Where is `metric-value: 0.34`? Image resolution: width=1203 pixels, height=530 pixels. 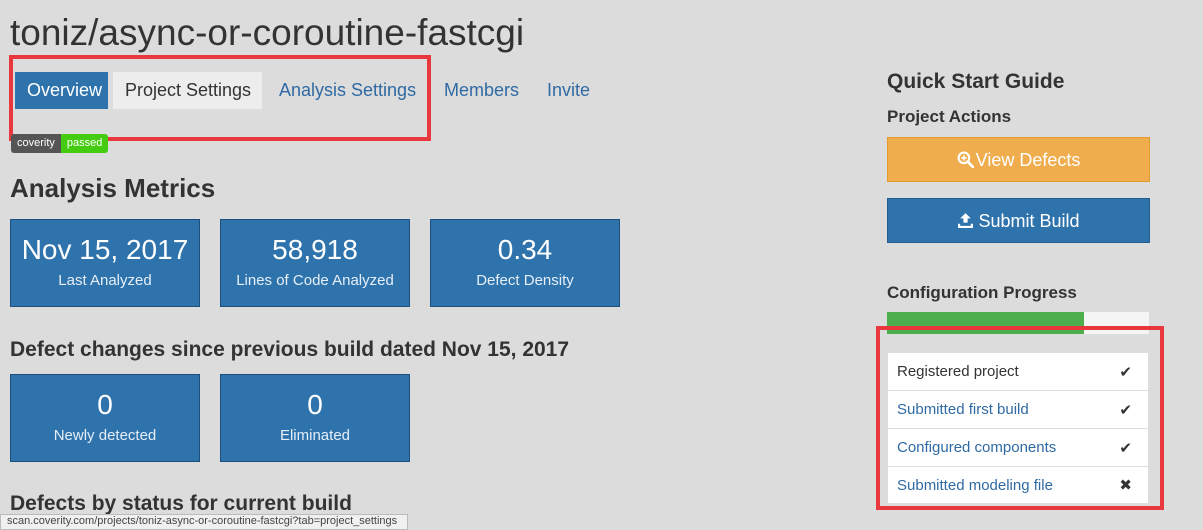
metric-value: 0.34 is located at coordinates (525, 249).